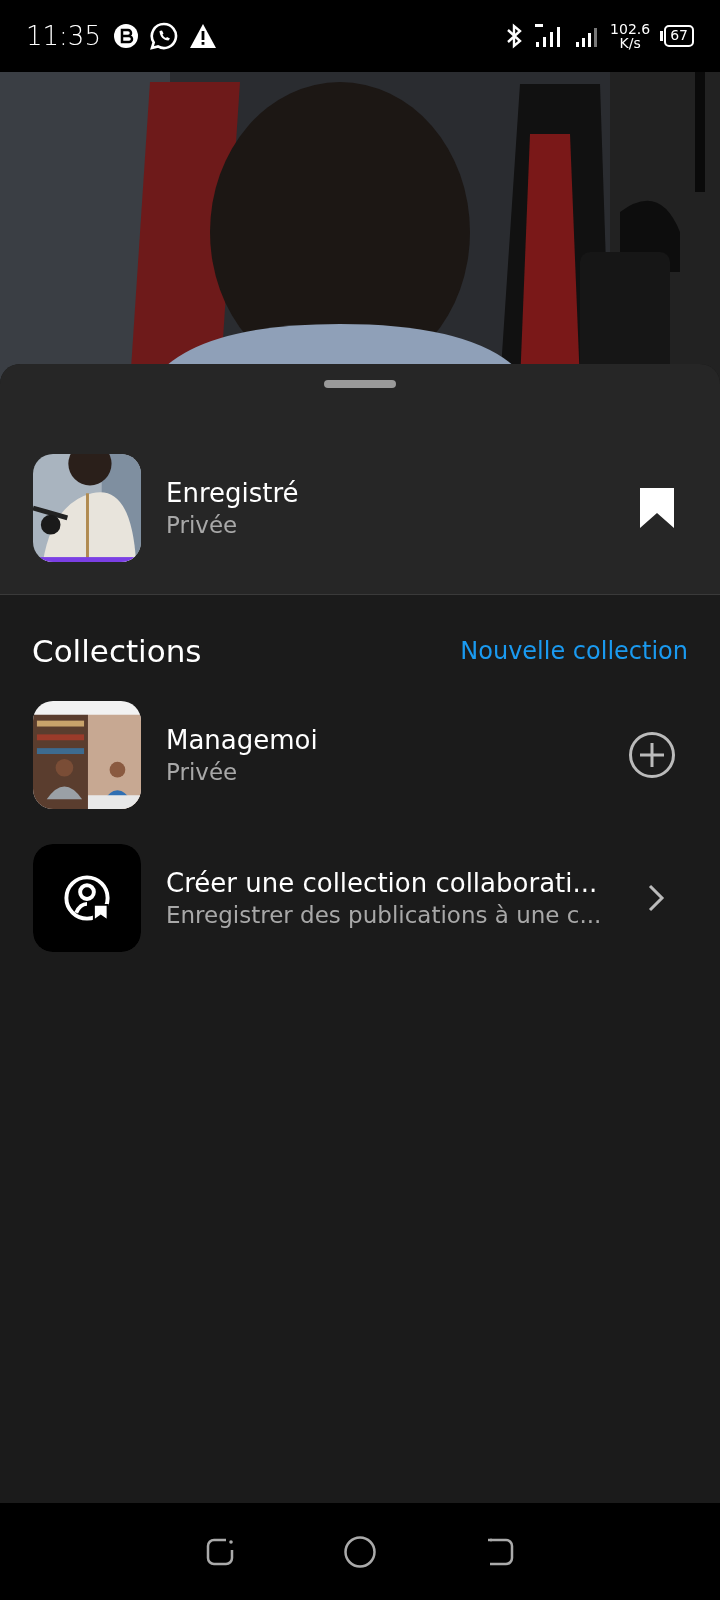  I want to click on new-collection-link: Nouvelle collection, so click(574, 651).